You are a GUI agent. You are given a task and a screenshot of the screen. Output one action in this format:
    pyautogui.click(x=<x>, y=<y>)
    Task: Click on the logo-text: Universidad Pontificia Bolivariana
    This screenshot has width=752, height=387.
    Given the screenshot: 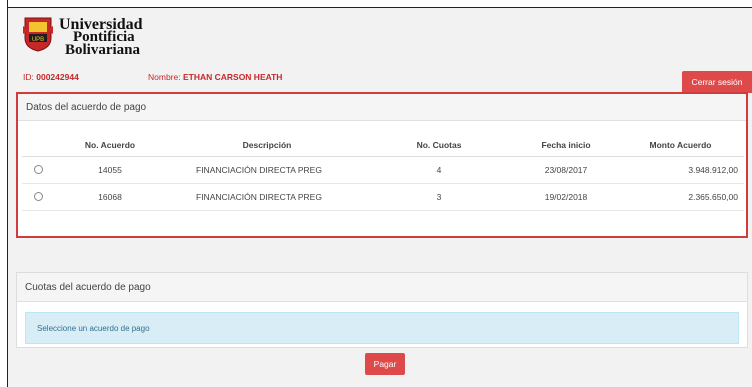 What is the action you would take?
    pyautogui.click(x=101, y=37)
    